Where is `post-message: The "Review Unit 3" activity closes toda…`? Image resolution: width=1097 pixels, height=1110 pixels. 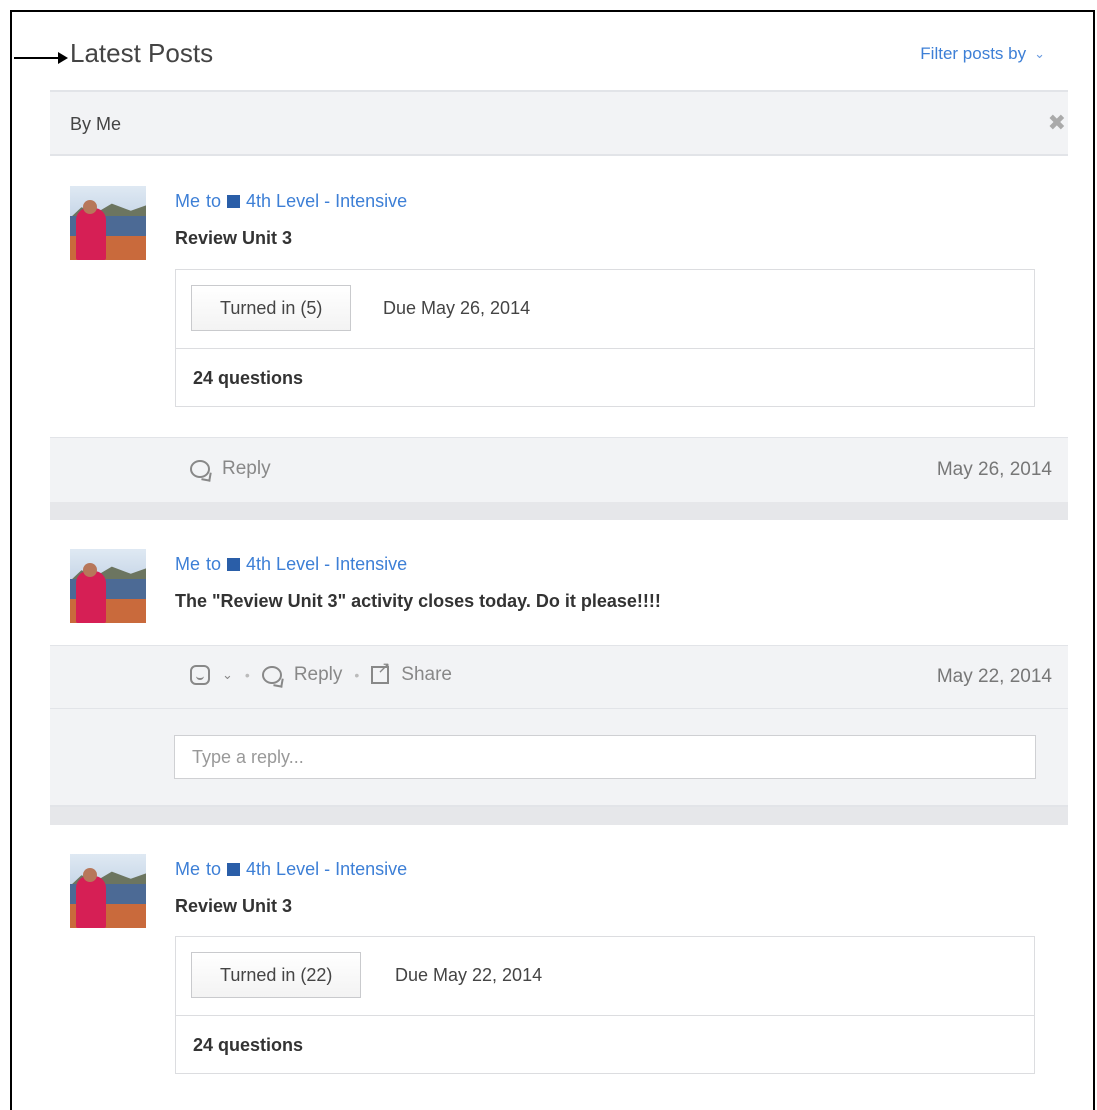
post-message: The "Review Unit 3" activity closes toda… is located at coordinates (418, 601).